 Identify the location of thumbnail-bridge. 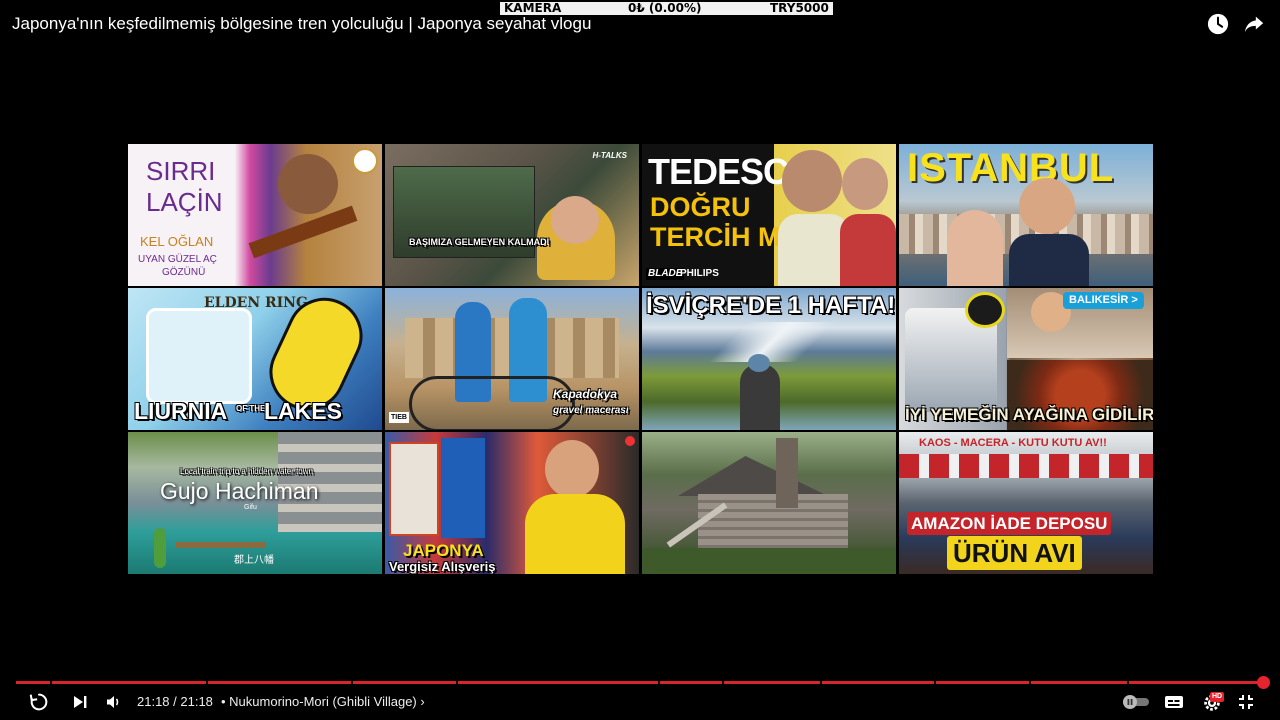
(221, 545).